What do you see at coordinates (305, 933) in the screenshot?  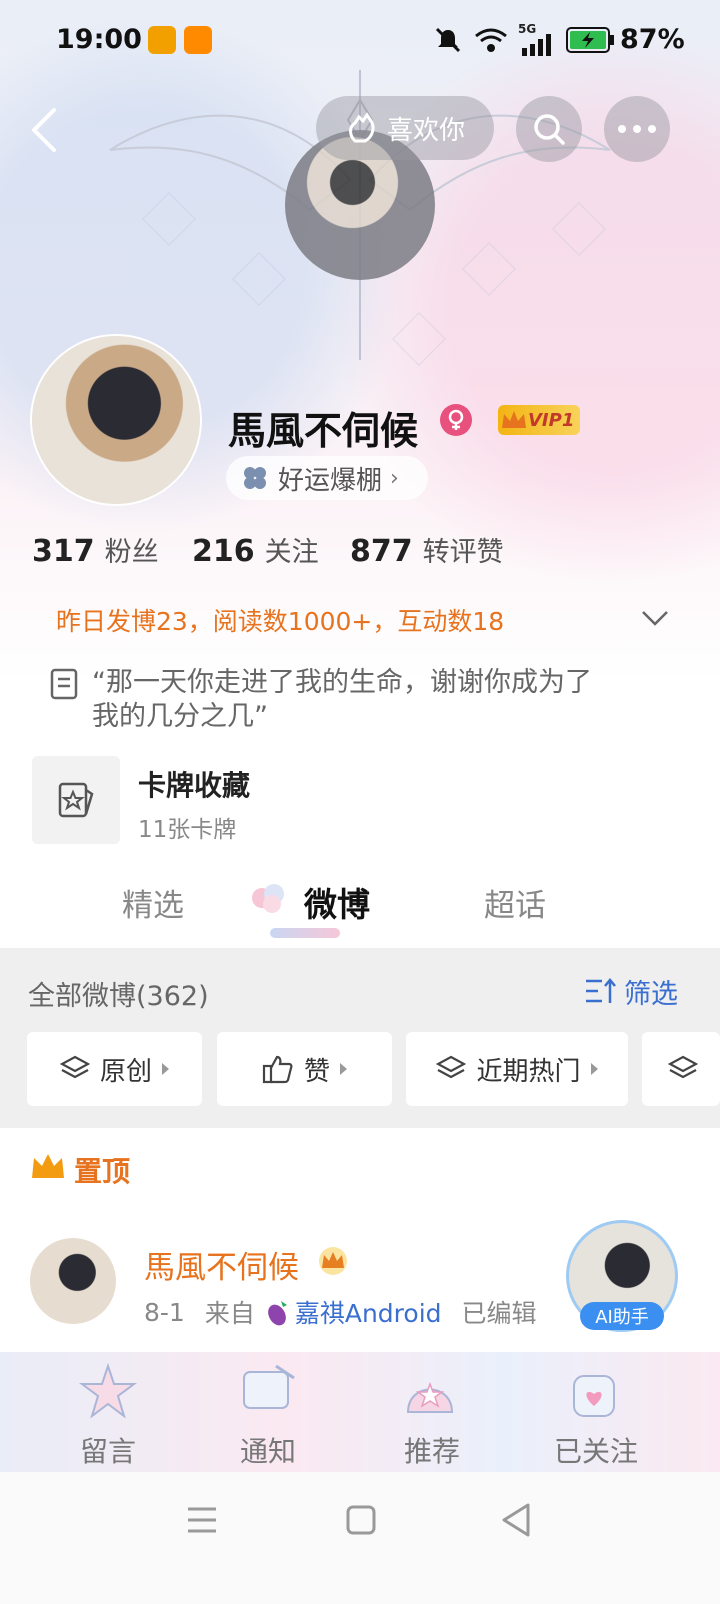 I see `active-tab-indicator` at bounding box center [305, 933].